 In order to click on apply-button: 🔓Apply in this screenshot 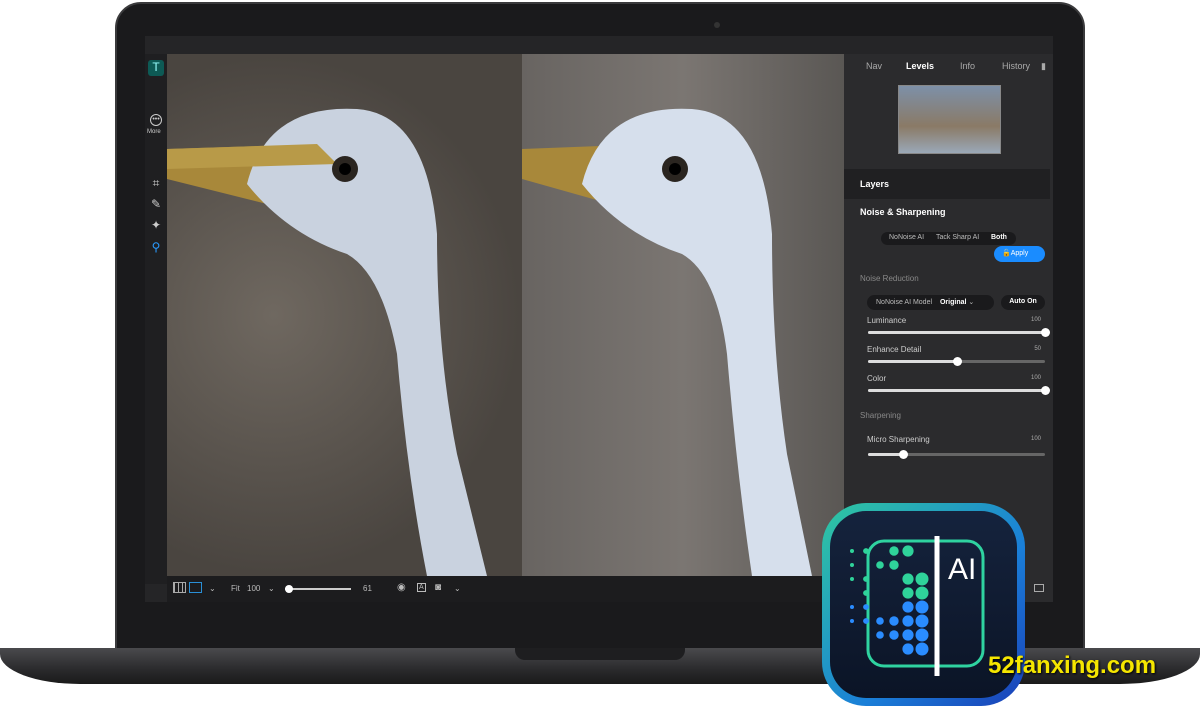, I will do `click(1019, 254)`.